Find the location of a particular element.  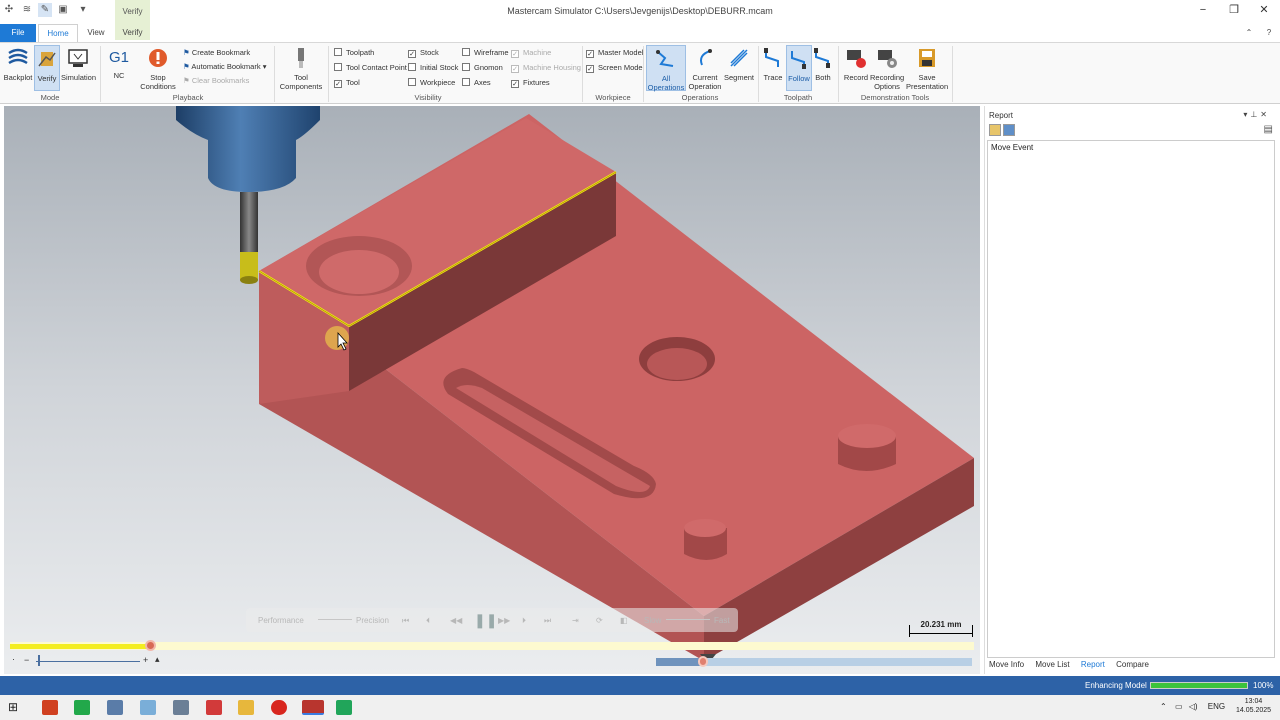

mastercam-icon is located at coordinates (313, 707).